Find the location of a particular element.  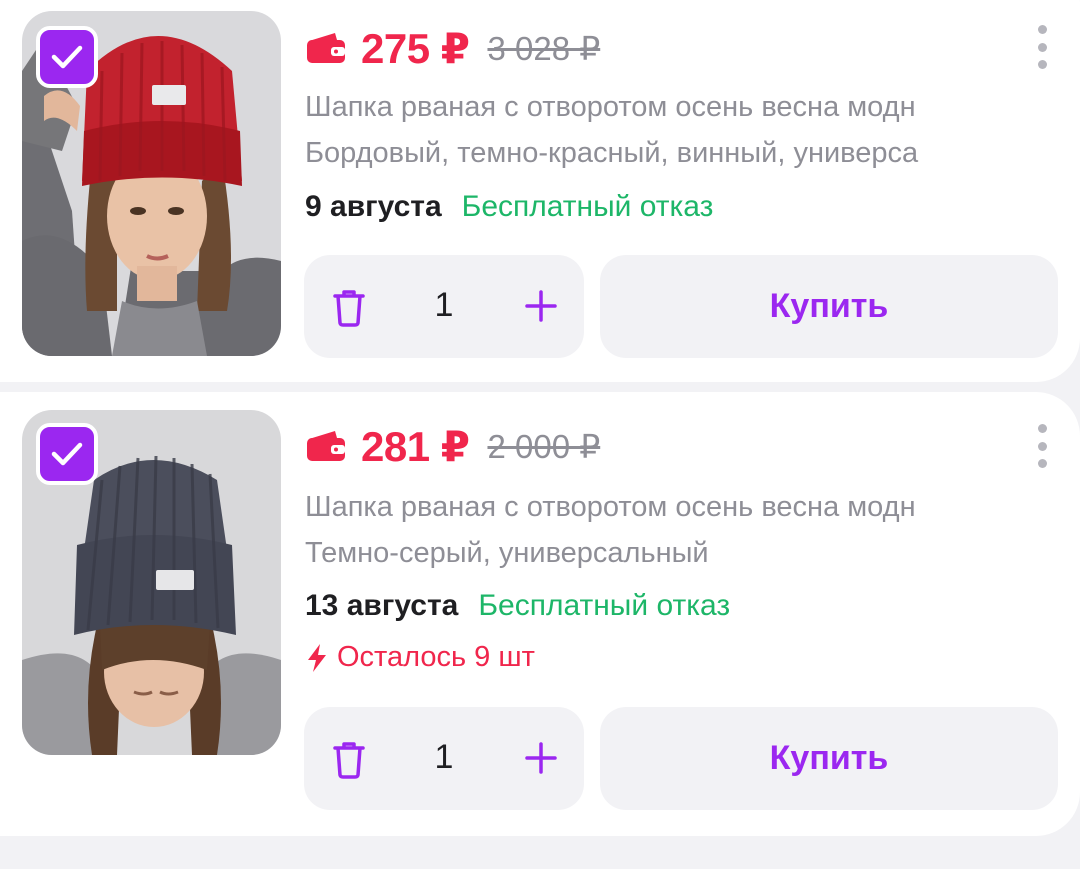

delivery-info: 13 августа Бесплатный отказ is located at coordinates (517, 606).